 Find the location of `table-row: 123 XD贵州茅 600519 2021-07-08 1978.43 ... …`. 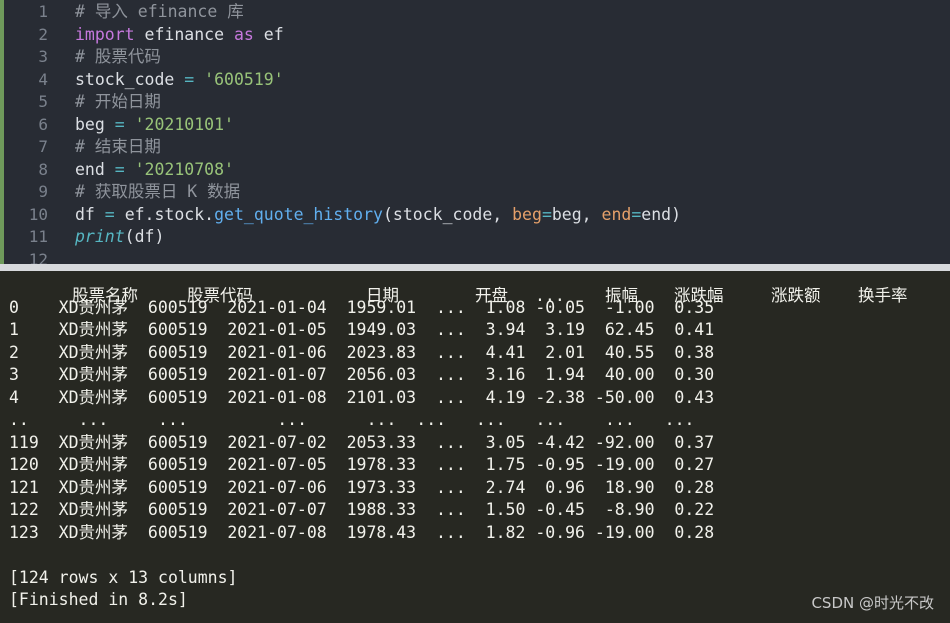

table-row: 123 XD贵州茅 600519 2021-07-08 1978.43 ... … is located at coordinates (362, 532).